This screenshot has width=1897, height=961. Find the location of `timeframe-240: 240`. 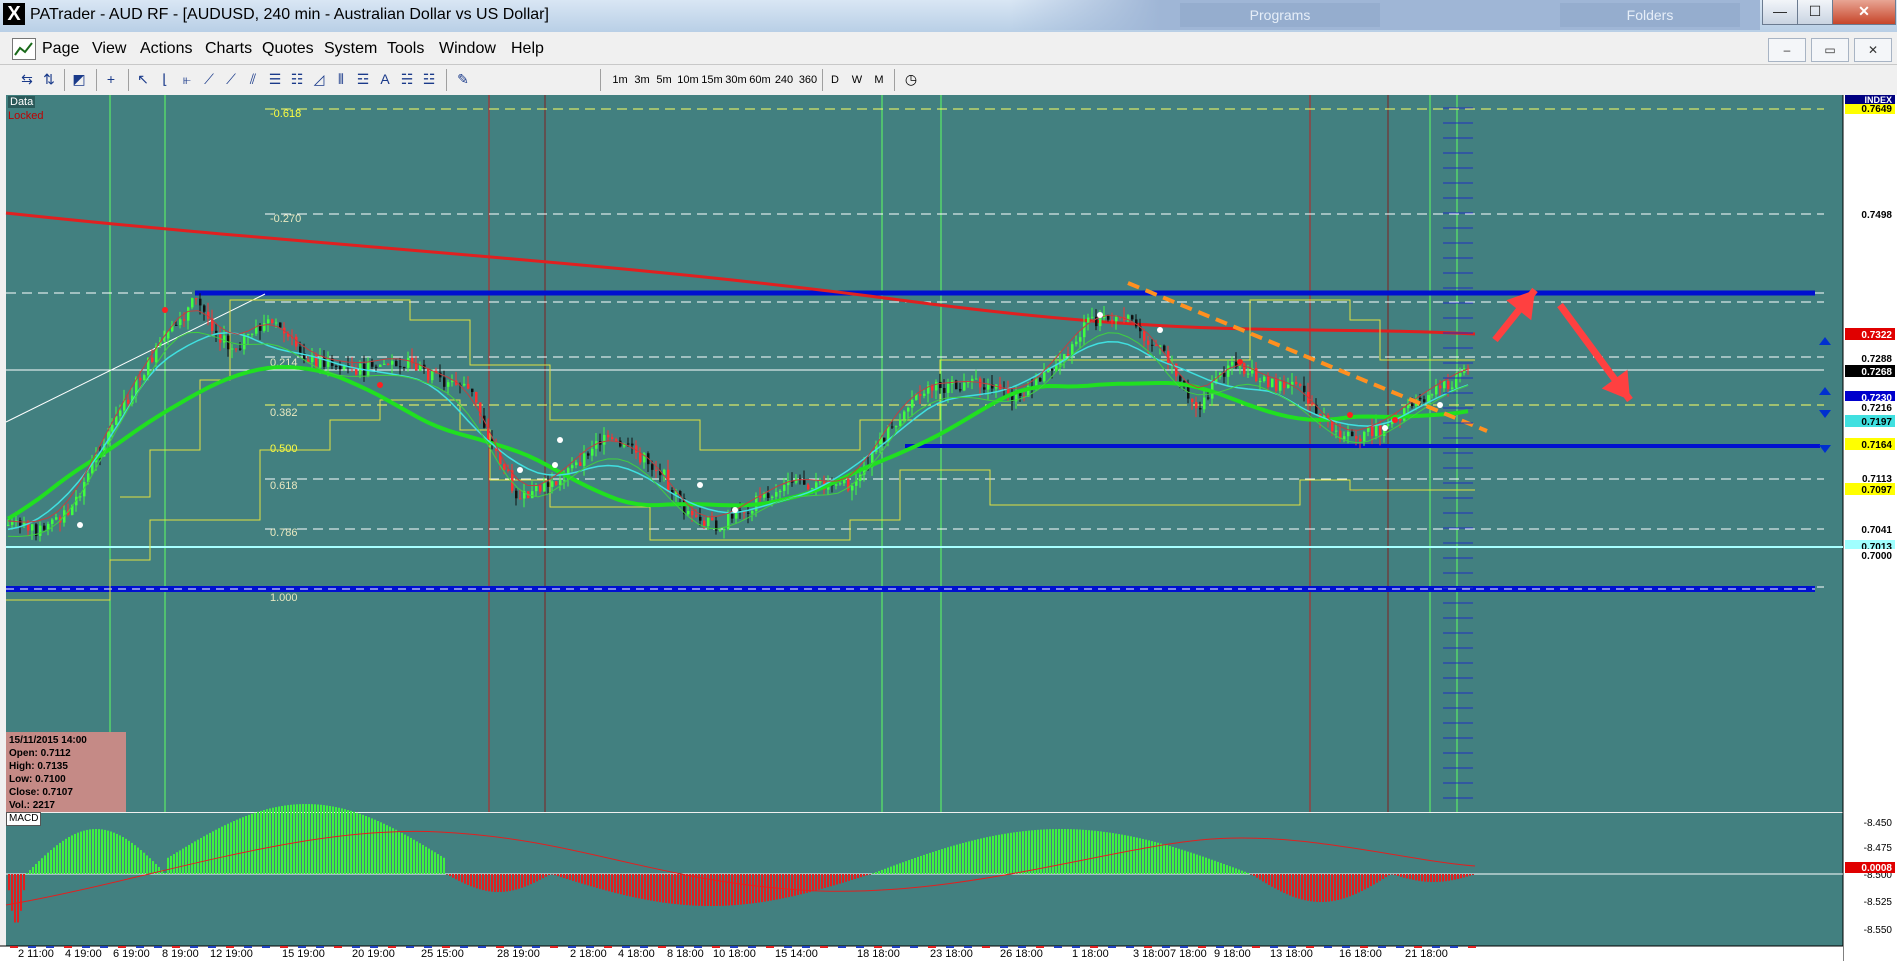

timeframe-240: 240 is located at coordinates (784, 80).